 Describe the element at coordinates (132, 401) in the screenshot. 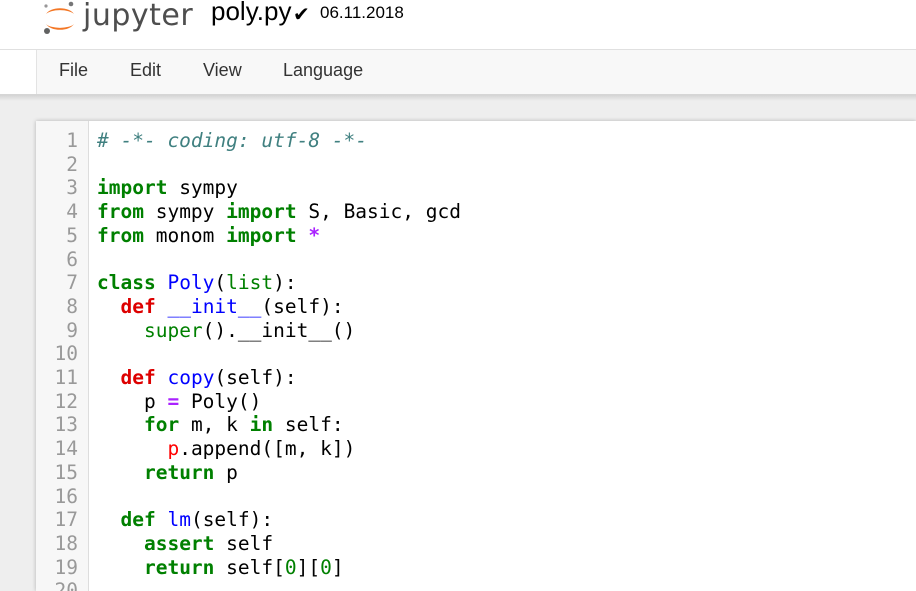

I see `code-token: p` at that location.